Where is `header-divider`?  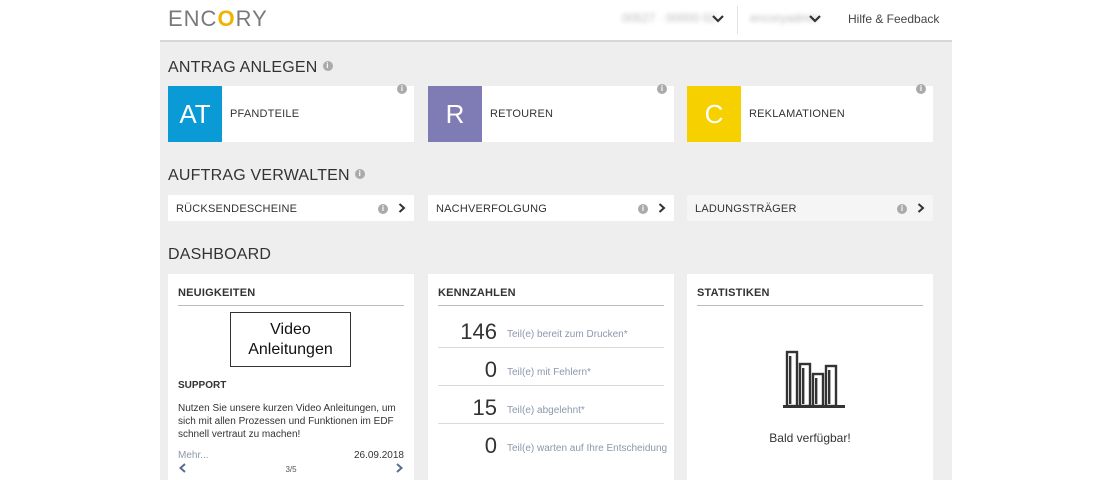
header-divider is located at coordinates (737, 20).